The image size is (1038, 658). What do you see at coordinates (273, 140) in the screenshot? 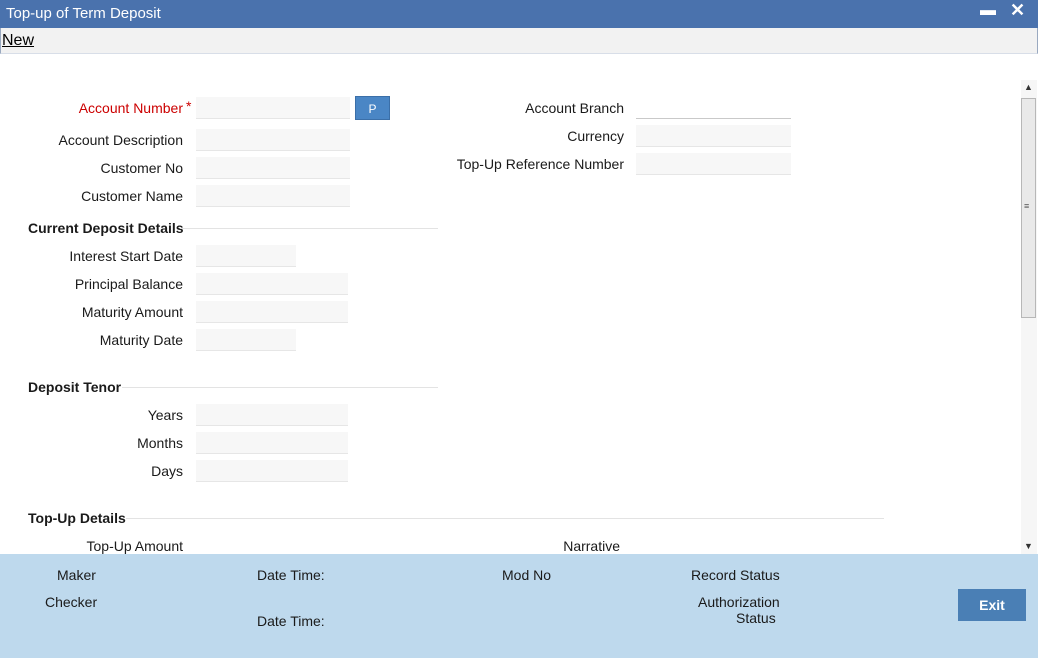
I see `account-description-input` at bounding box center [273, 140].